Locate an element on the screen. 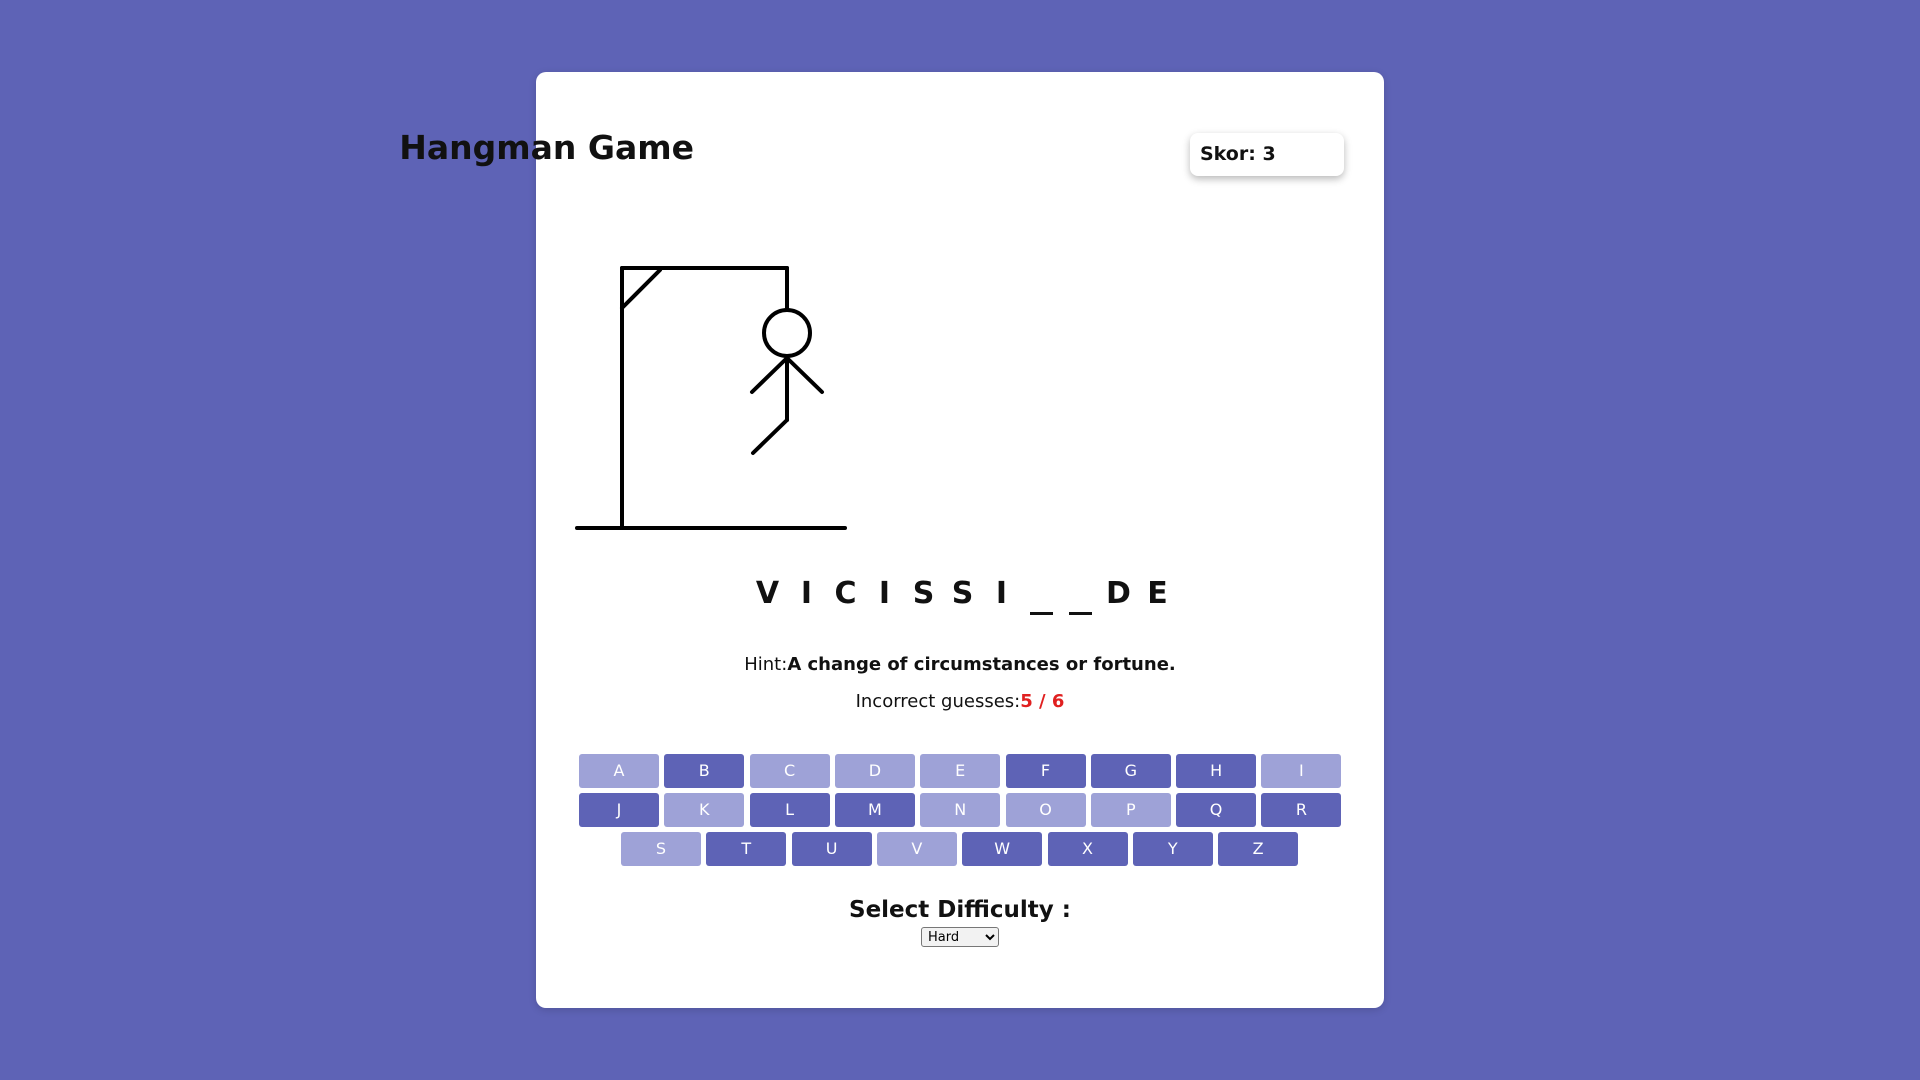 This screenshot has height=1080, width=1920. word-letter: C is located at coordinates (845, 593).